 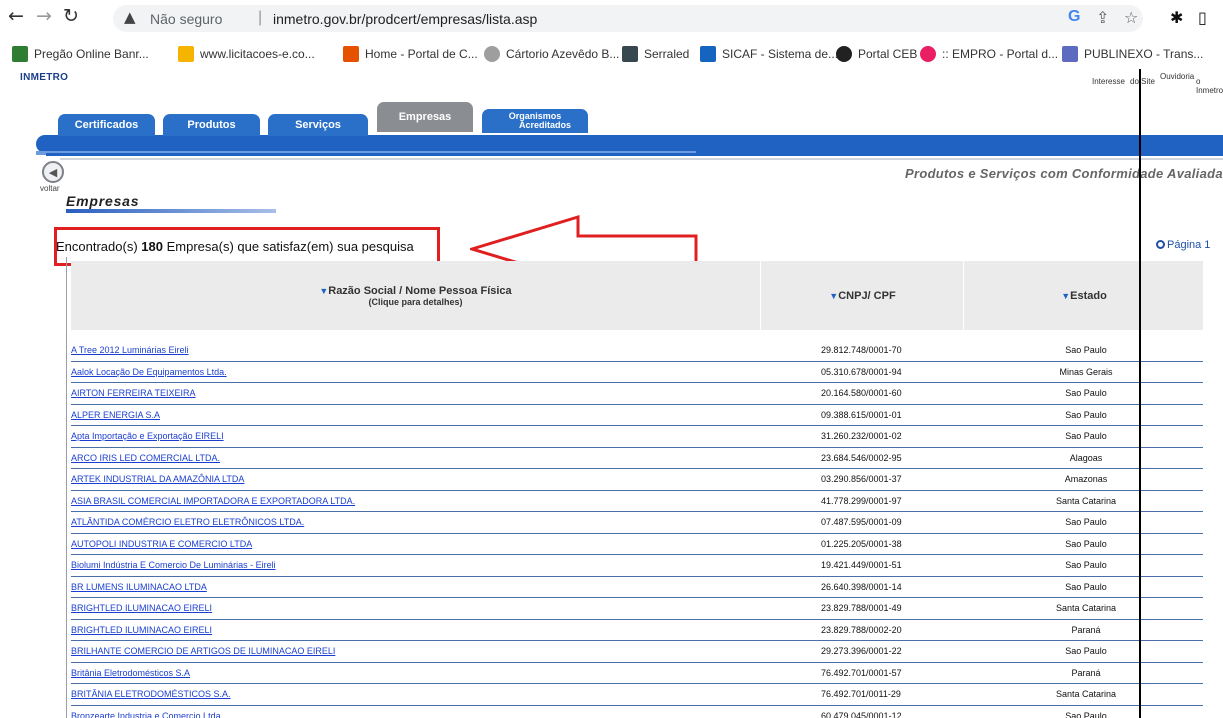 I want to click on tab-servicos: Serviços, so click(x=318, y=125).